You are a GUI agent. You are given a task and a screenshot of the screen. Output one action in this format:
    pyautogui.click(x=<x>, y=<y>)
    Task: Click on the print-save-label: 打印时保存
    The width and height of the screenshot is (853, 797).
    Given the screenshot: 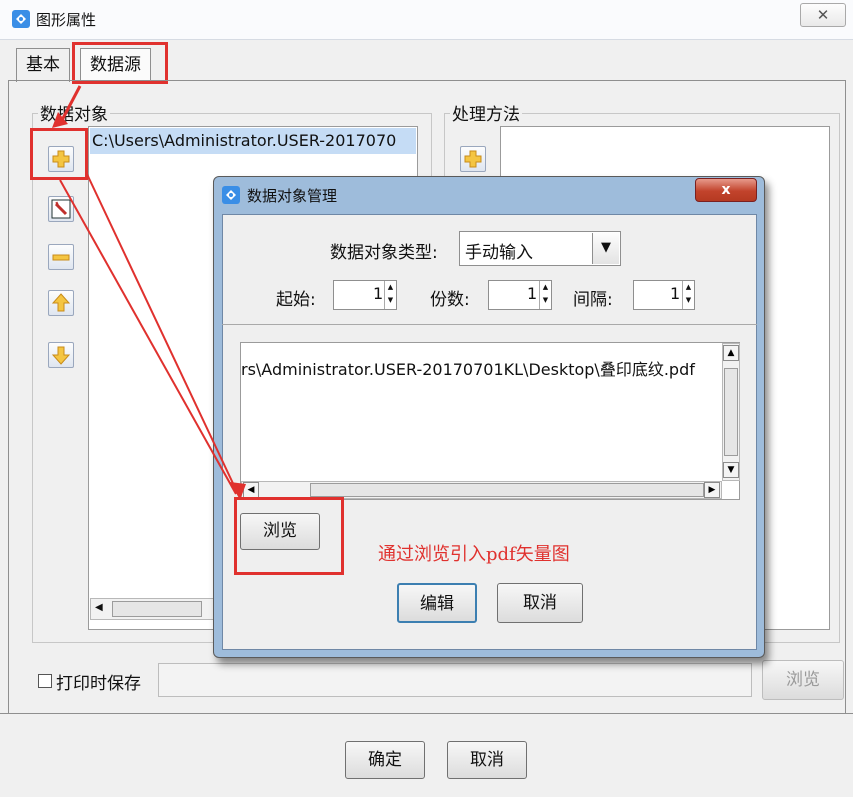 What is the action you would take?
    pyautogui.click(x=98, y=684)
    